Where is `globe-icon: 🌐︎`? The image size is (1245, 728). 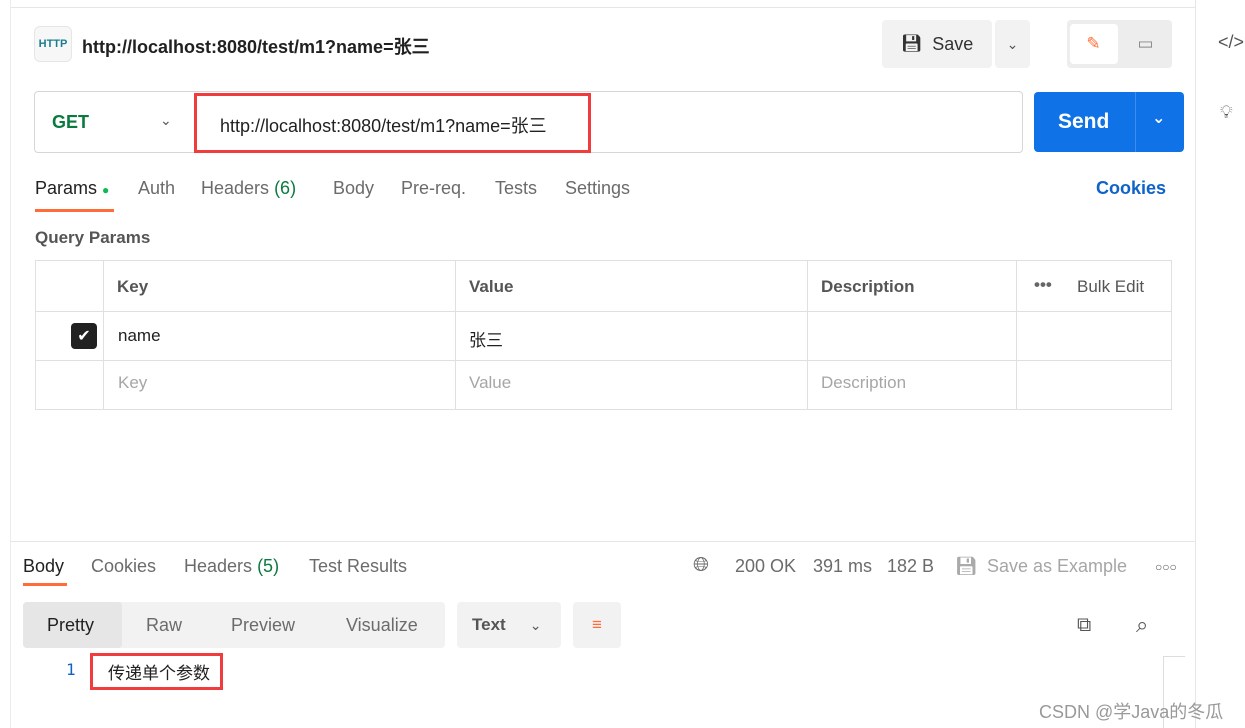
globe-icon: 🌐︎ is located at coordinates (701, 565).